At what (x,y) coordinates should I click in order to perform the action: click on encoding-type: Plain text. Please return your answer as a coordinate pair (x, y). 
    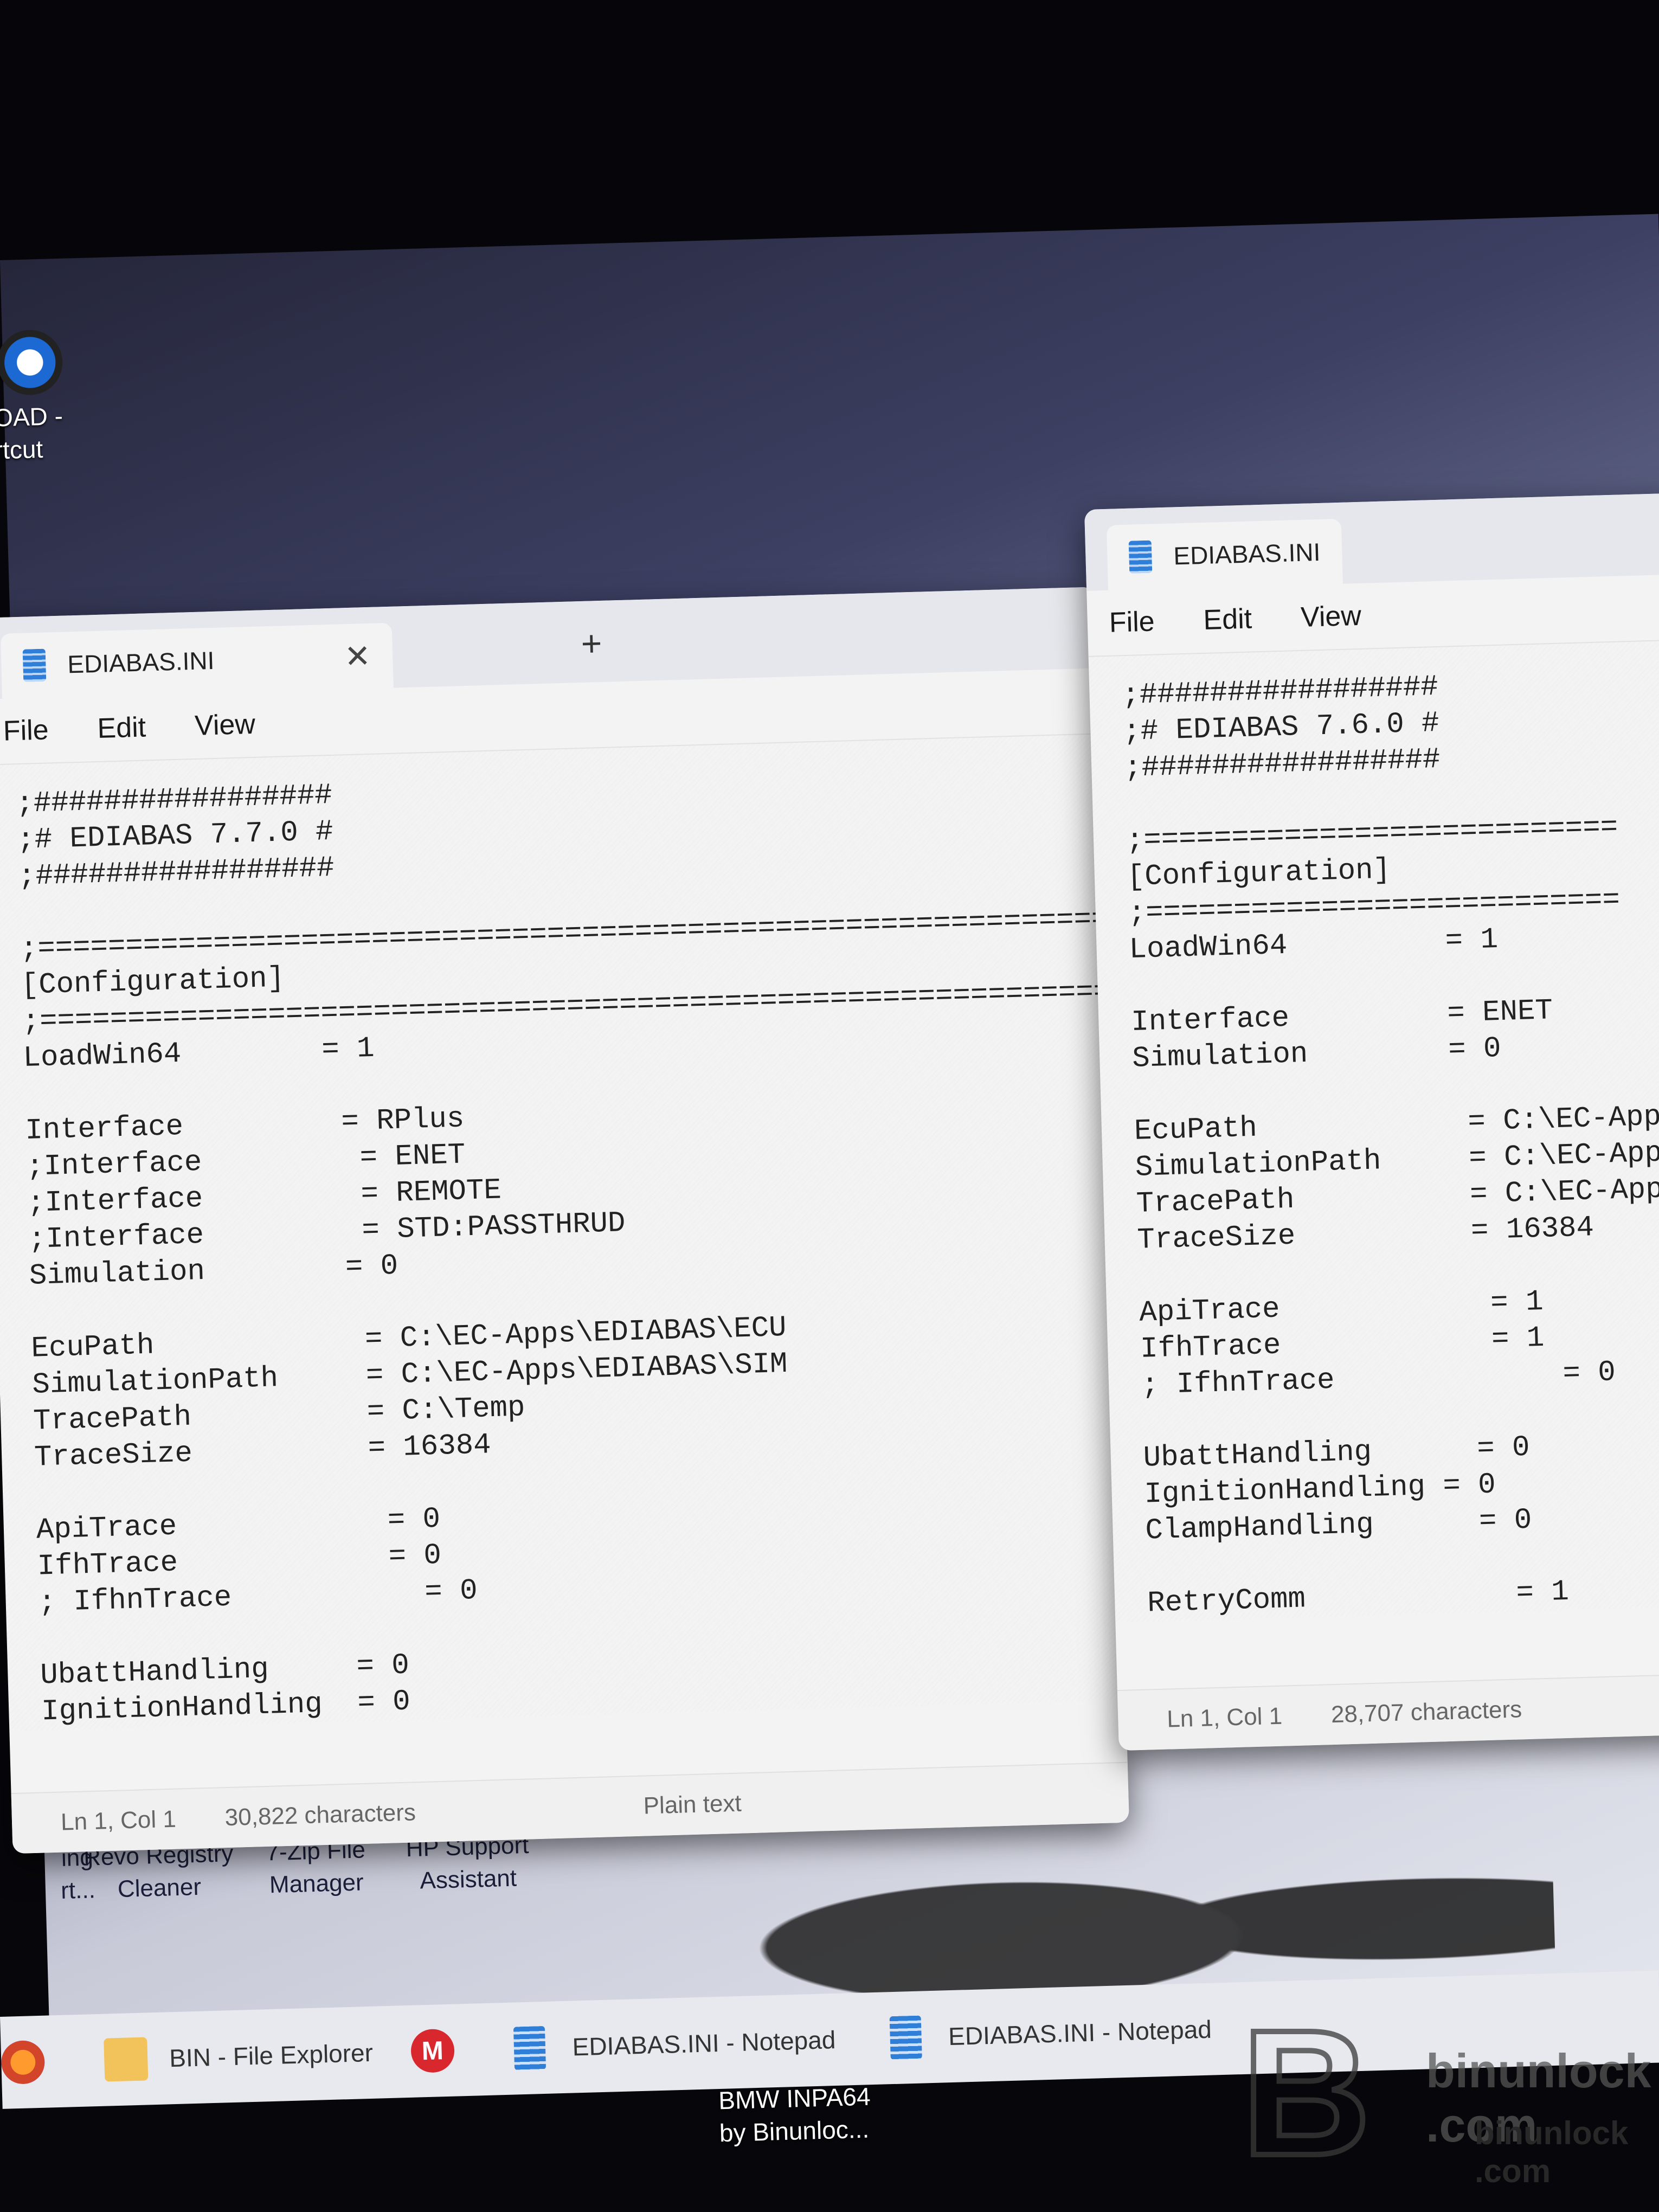
    Looking at the image, I should click on (692, 1804).